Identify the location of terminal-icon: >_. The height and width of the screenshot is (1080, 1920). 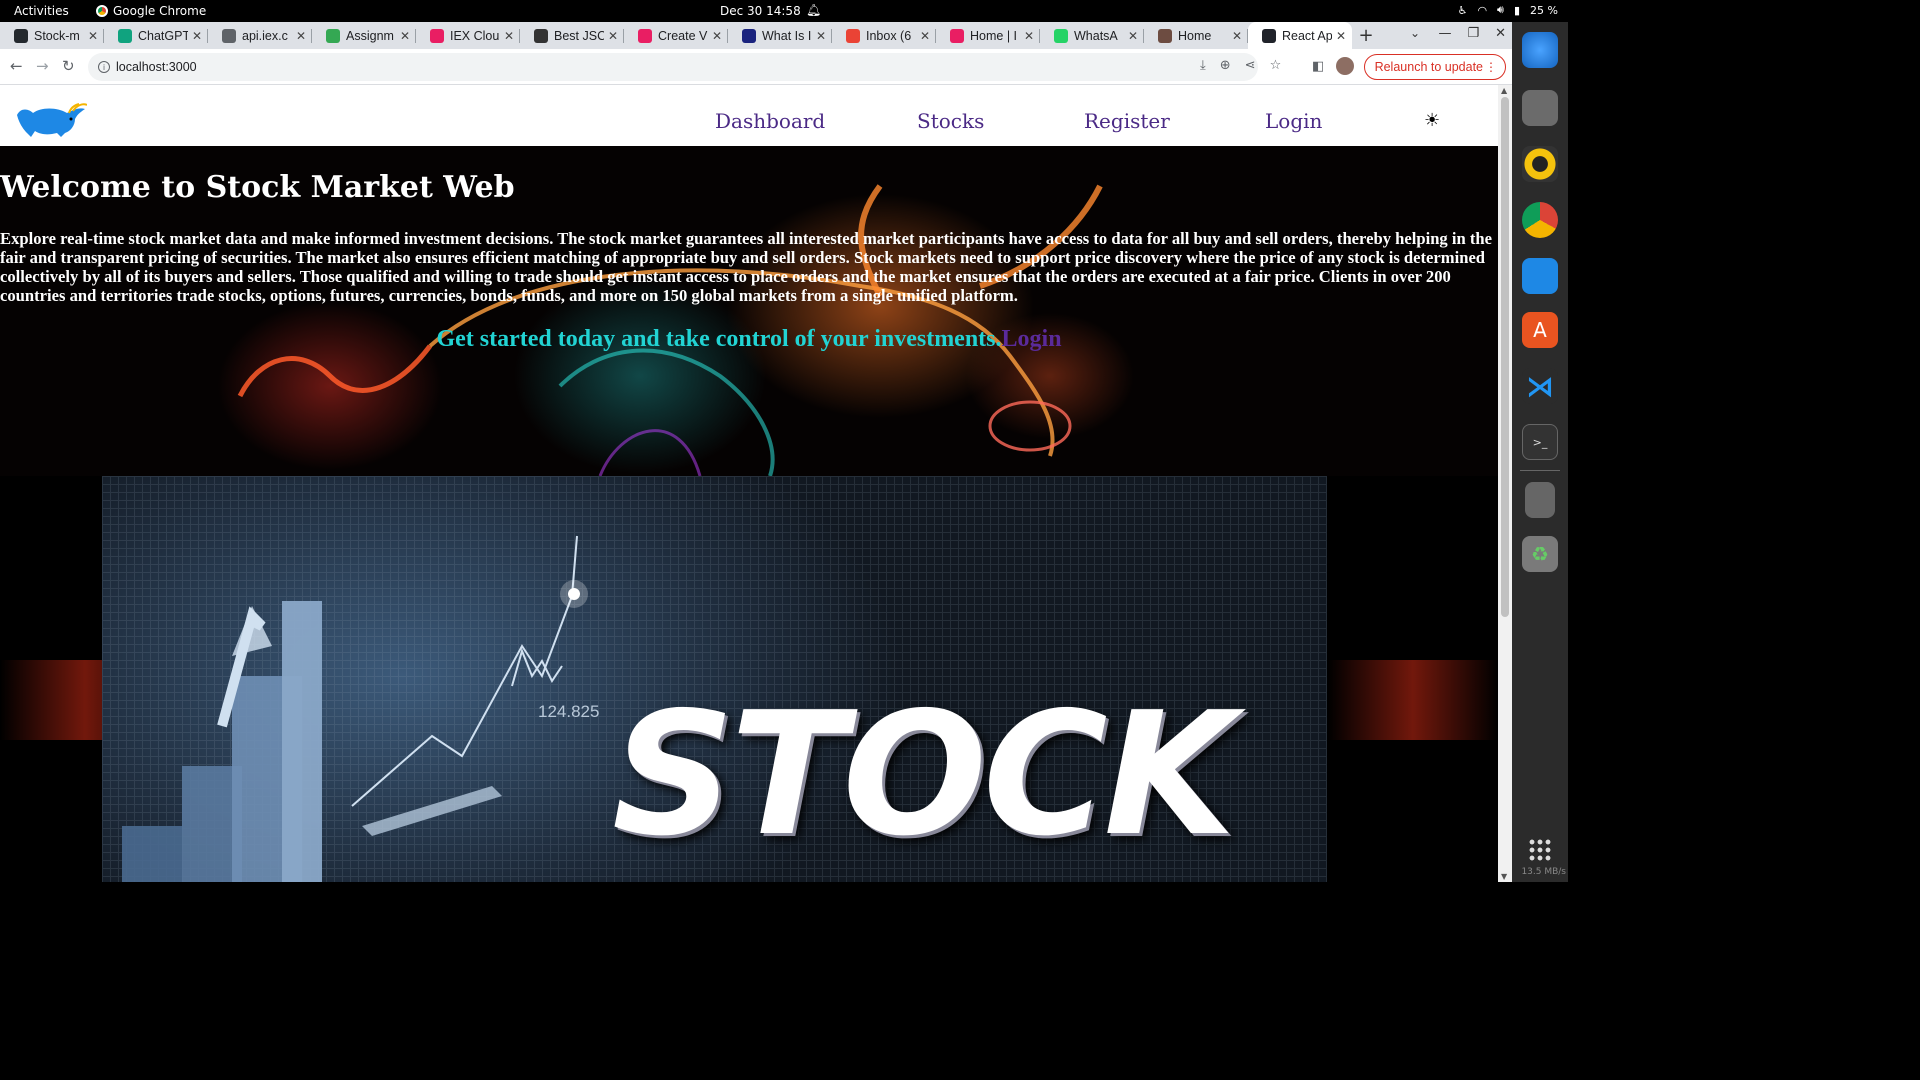
(1540, 442).